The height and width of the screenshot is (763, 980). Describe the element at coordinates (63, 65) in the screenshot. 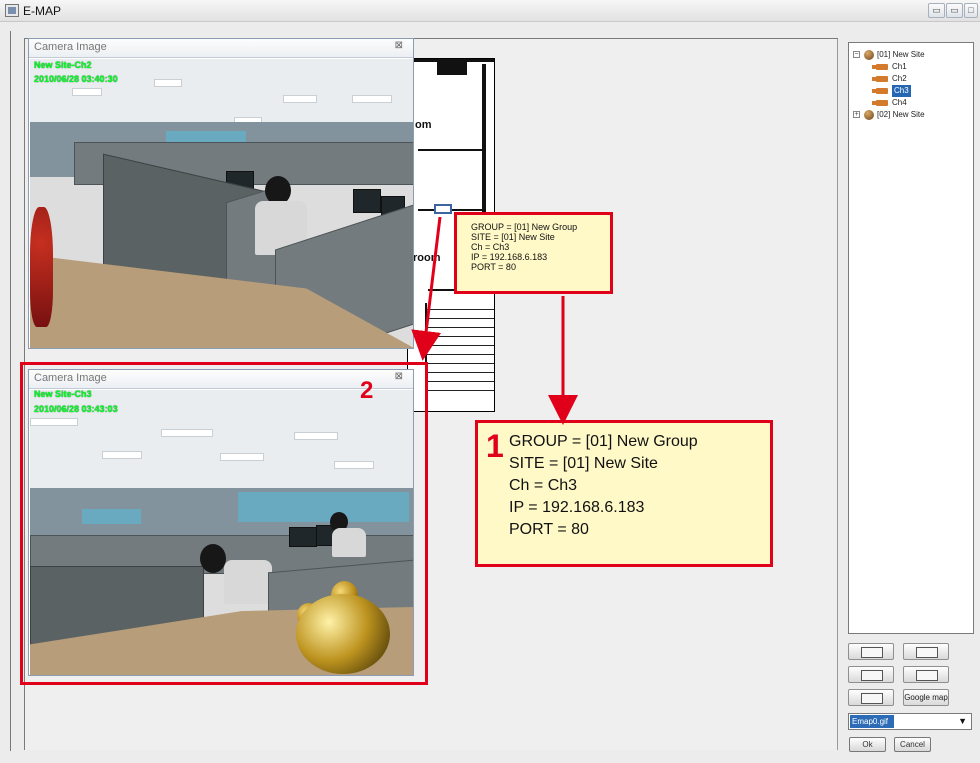

I see `camera-overlay-site: New Site-Ch2` at that location.